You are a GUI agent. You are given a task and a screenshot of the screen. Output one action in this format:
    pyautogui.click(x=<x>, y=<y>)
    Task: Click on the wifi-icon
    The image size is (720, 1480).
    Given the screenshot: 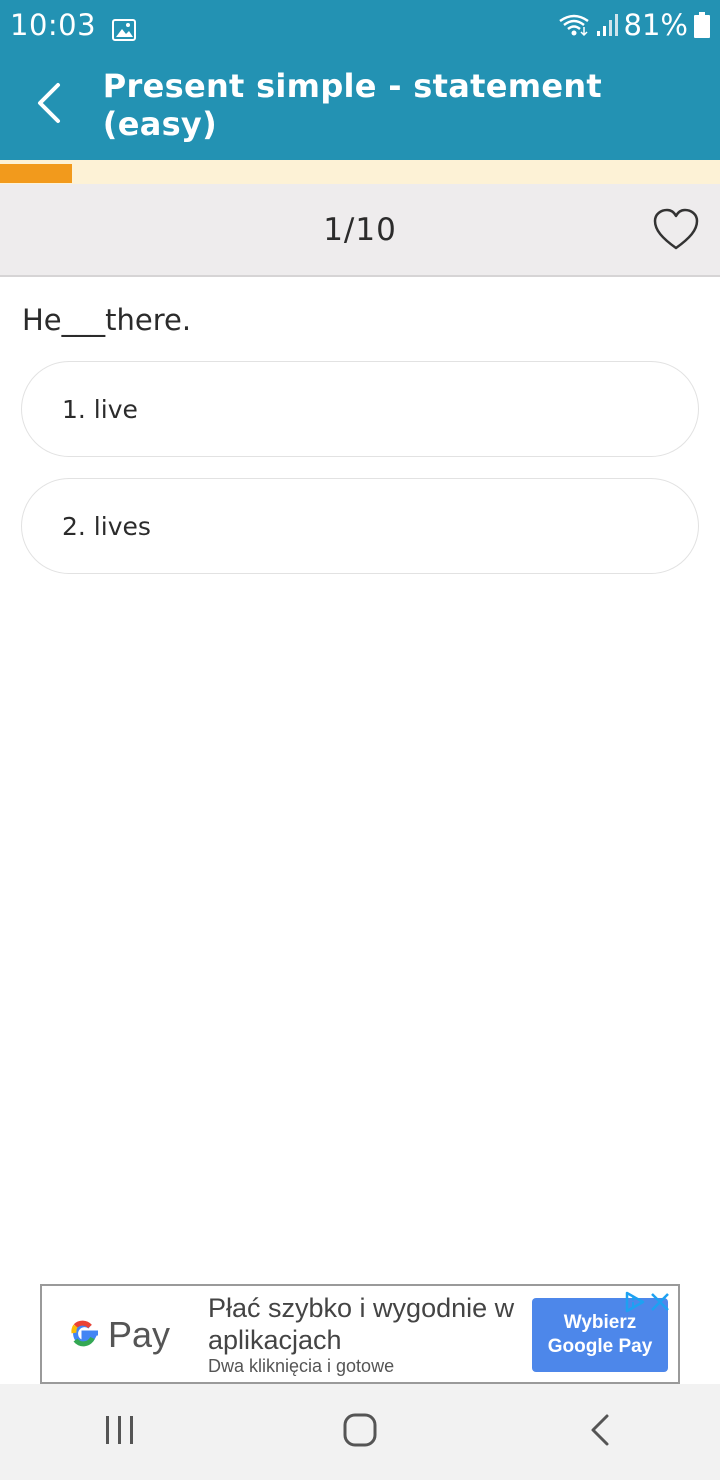 What is the action you would take?
    pyautogui.click(x=574, y=25)
    